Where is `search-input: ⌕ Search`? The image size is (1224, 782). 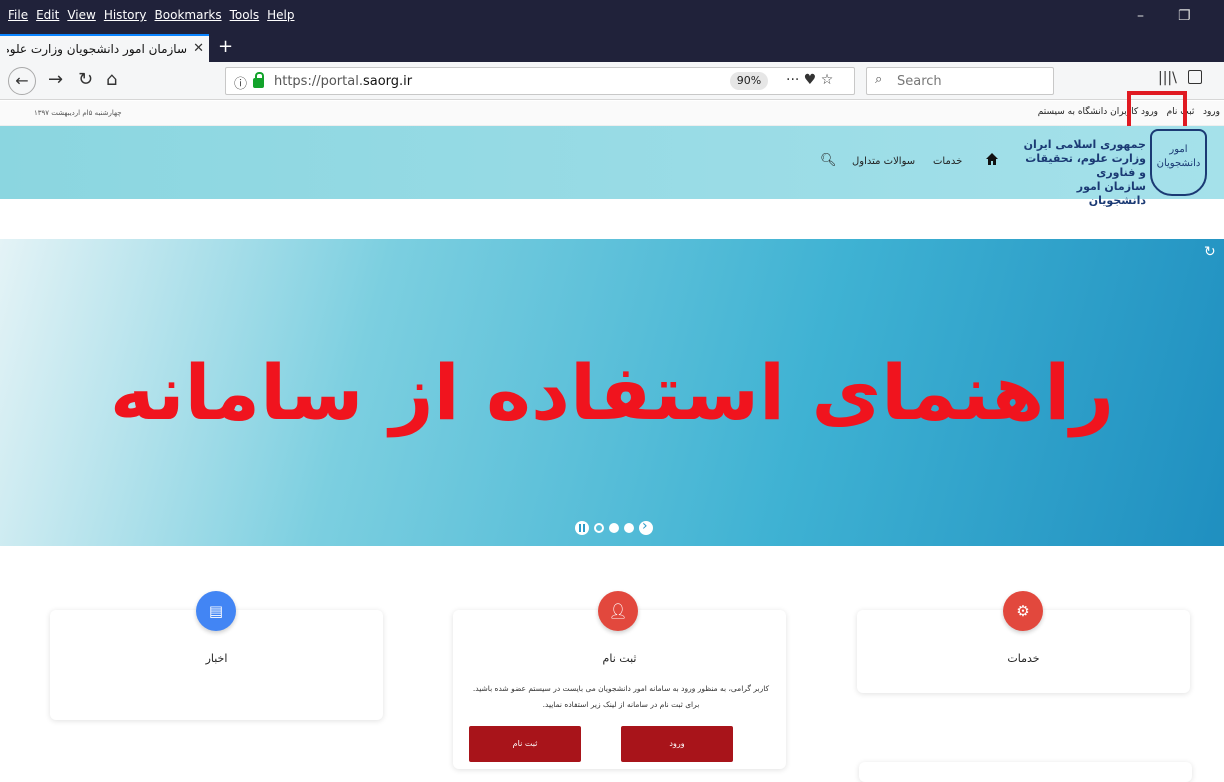
search-input: ⌕ Search is located at coordinates (960, 81).